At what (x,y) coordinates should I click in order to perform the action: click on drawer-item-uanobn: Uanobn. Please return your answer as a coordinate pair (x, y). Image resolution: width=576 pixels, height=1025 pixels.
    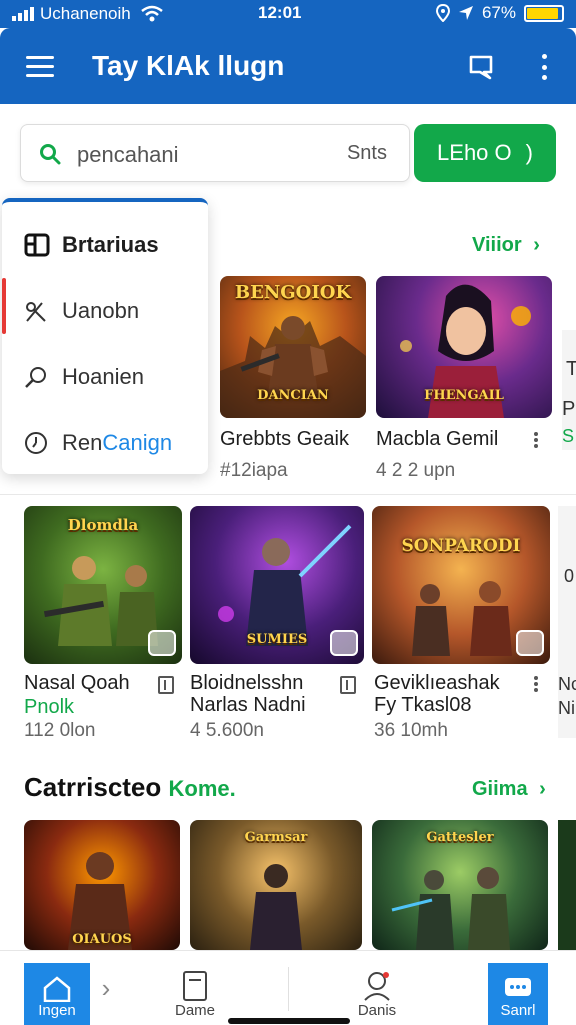
    Looking at the image, I should click on (81, 311).